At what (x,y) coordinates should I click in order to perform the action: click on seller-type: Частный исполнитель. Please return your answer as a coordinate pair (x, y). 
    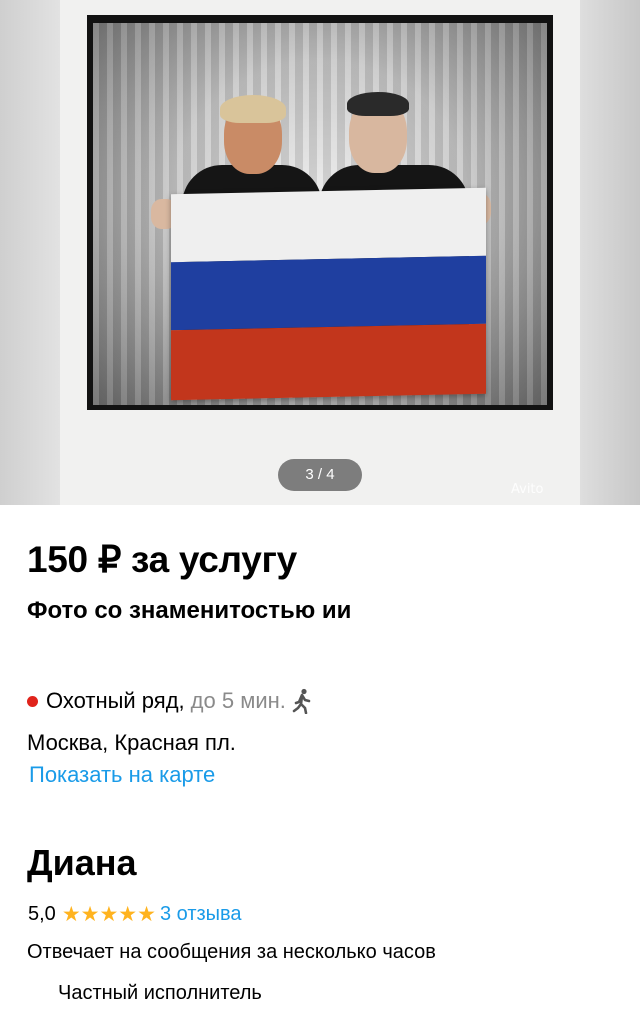
    Looking at the image, I should click on (160, 993).